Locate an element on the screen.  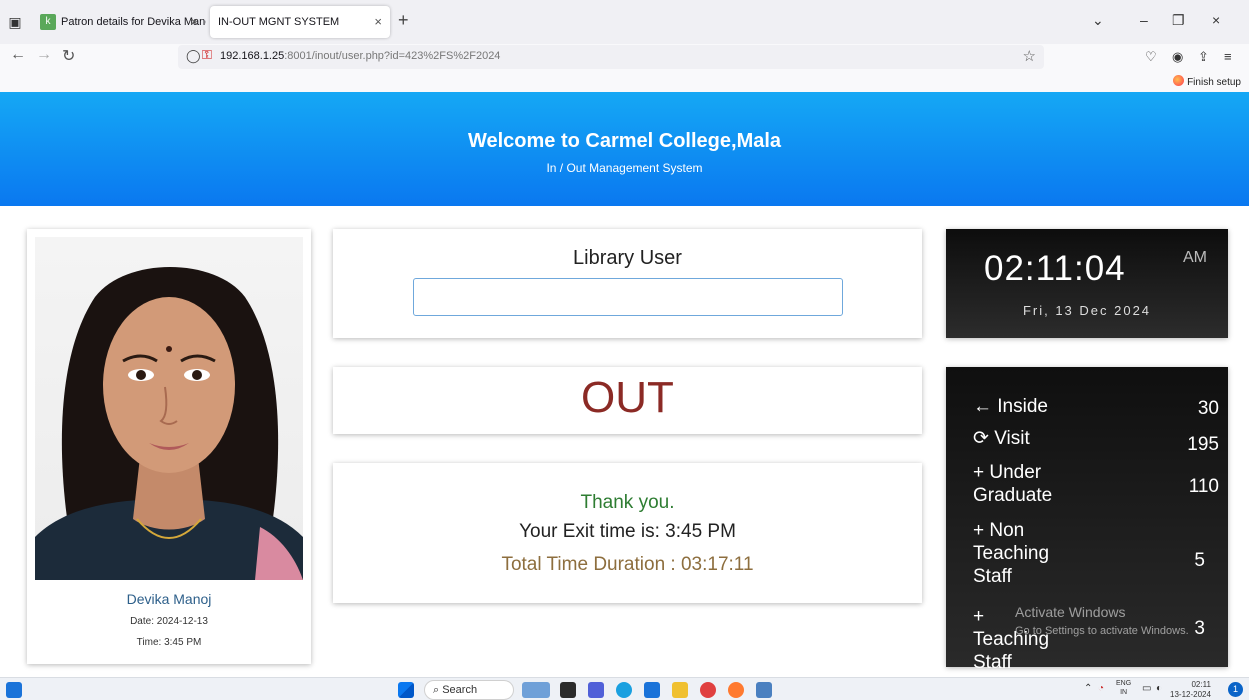
close-window-icon: × is located at coordinates (1216, 20).